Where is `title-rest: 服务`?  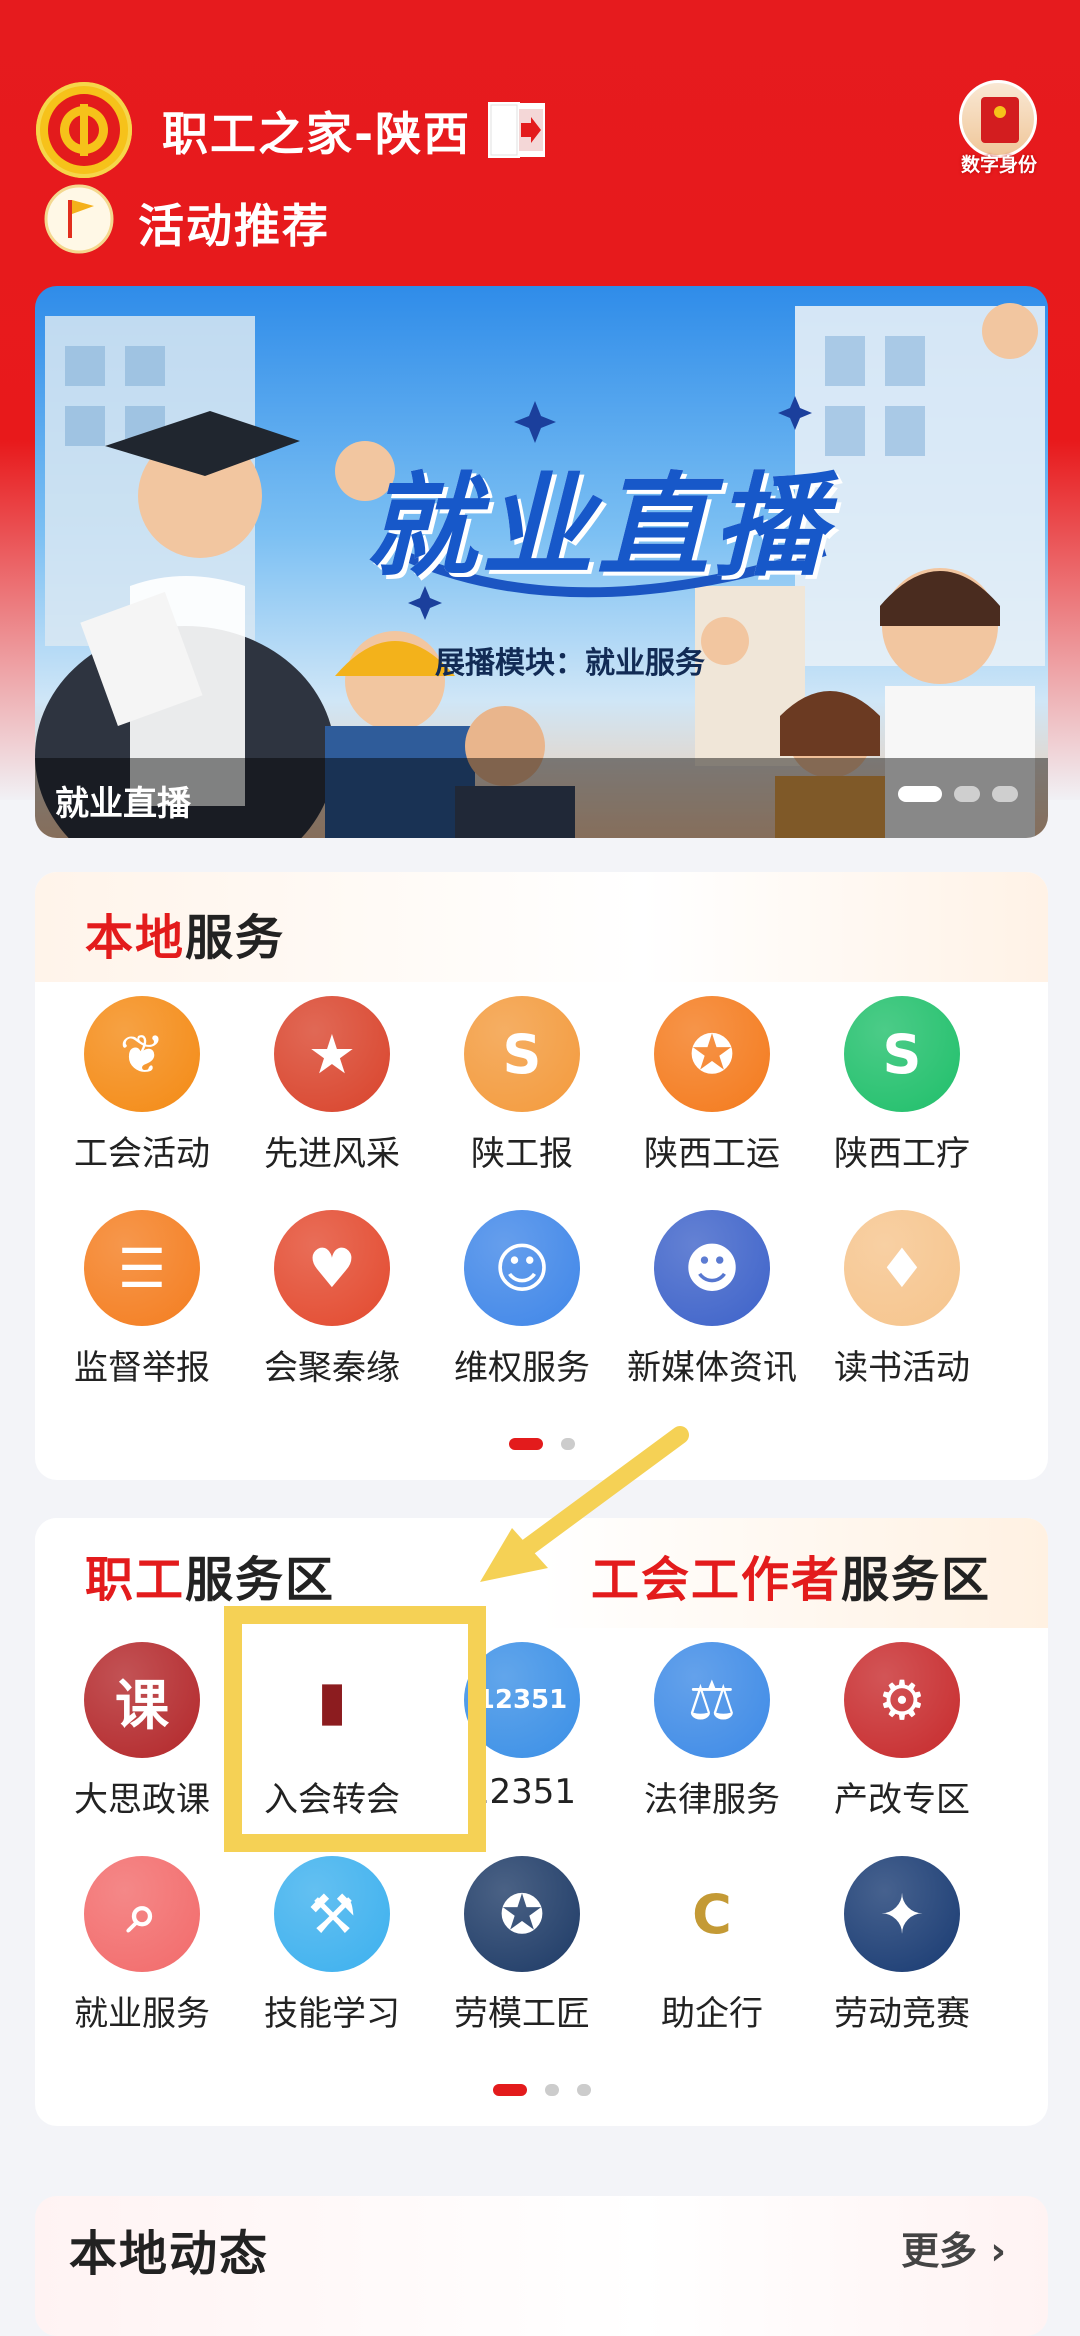 title-rest: 服务 is located at coordinates (235, 938).